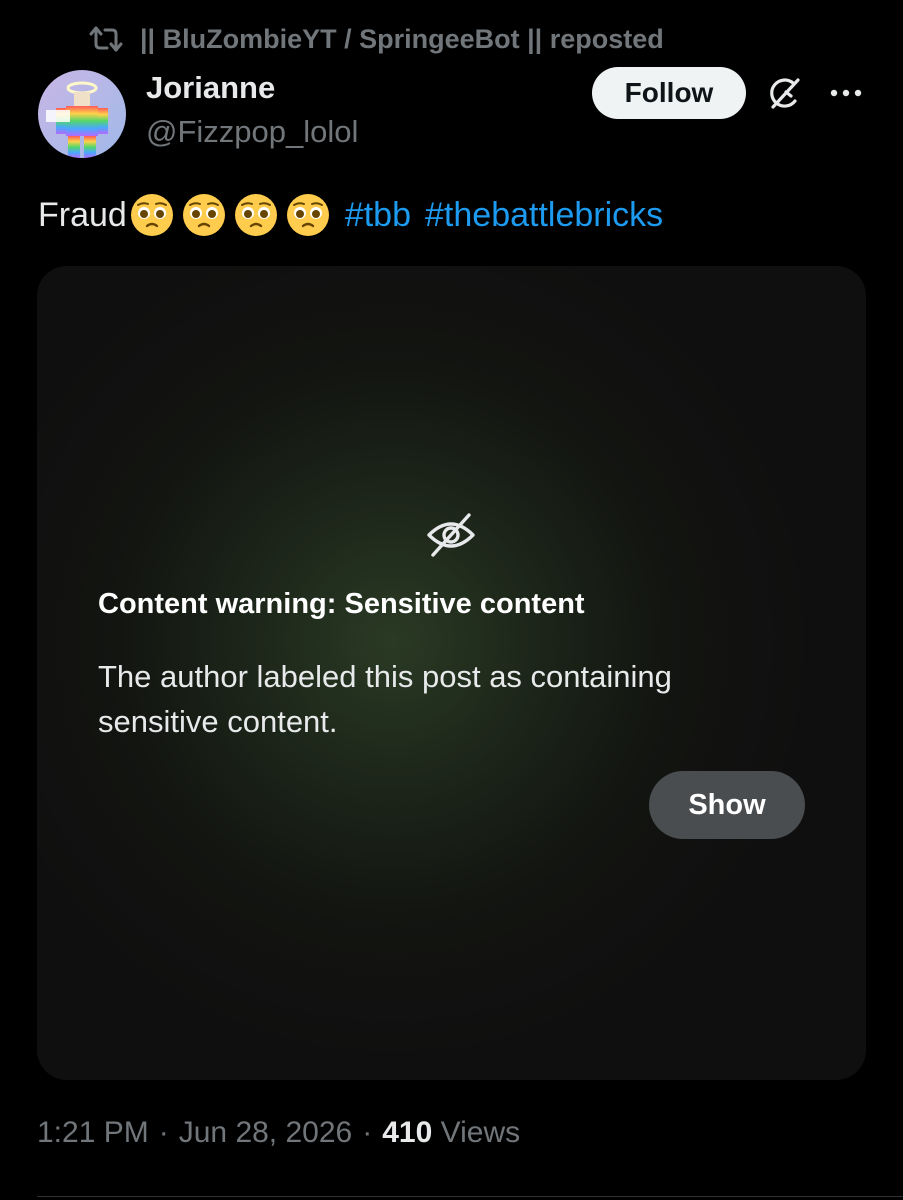 Image resolution: width=903 pixels, height=1200 pixels. Describe the element at coordinates (669, 93) in the screenshot. I see `follow-button: Follow` at that location.